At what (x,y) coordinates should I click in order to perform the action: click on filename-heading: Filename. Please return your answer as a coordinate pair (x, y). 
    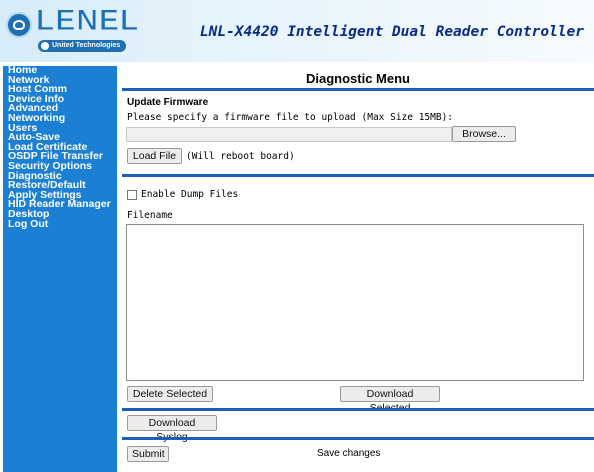
    Looking at the image, I should click on (150, 215).